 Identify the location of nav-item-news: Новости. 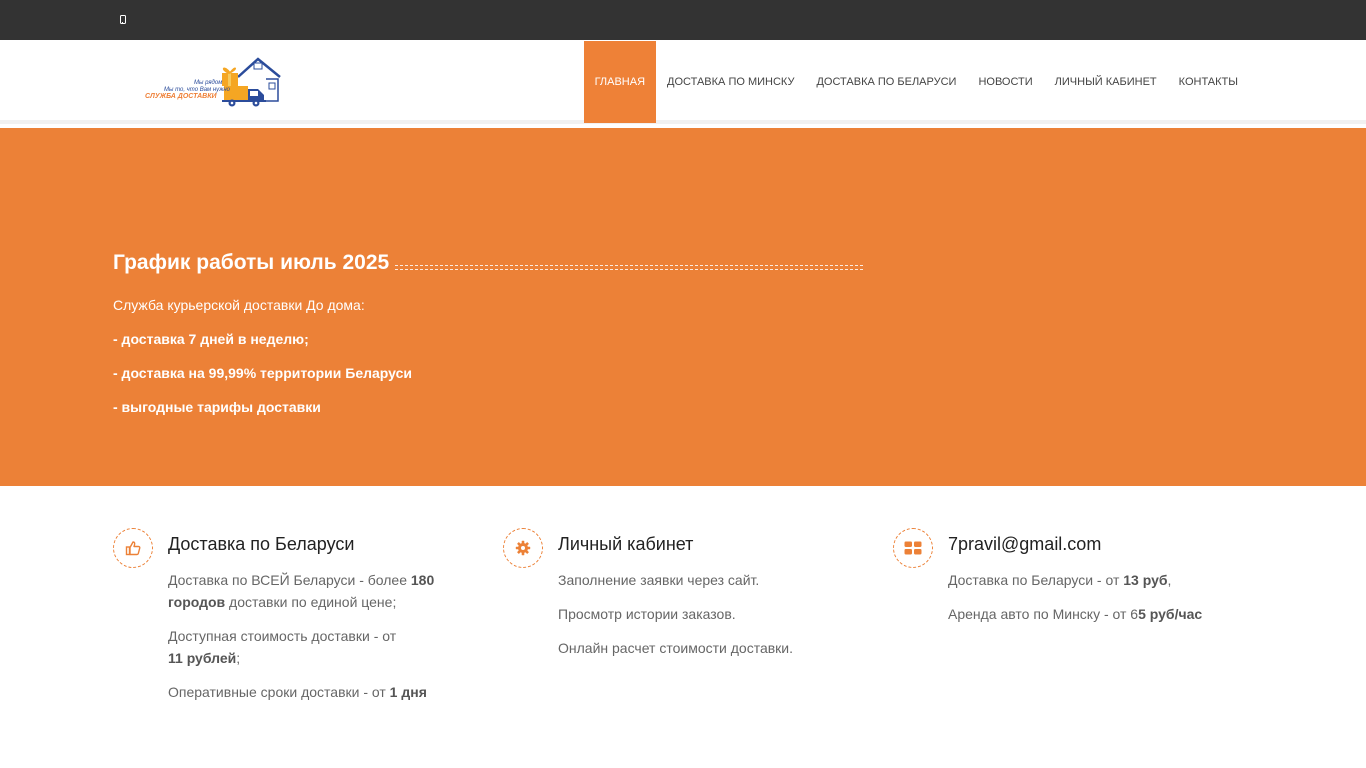
(1005, 82).